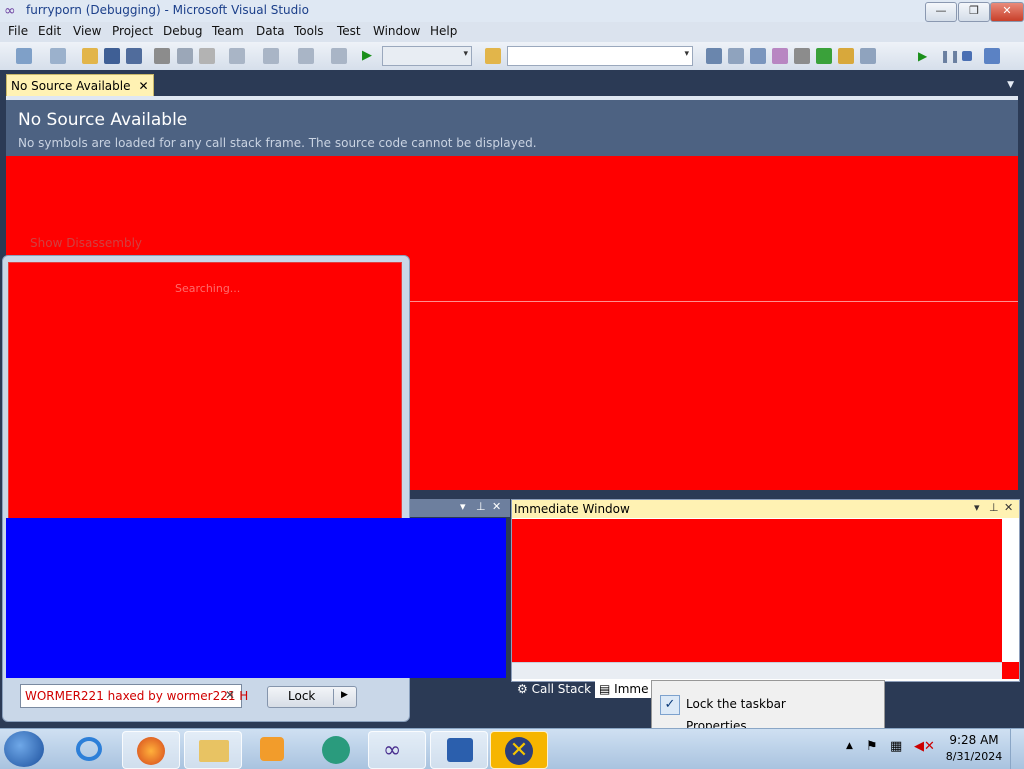 The height and width of the screenshot is (769, 1024). I want to click on menu-debug: Debug, so click(182, 31).